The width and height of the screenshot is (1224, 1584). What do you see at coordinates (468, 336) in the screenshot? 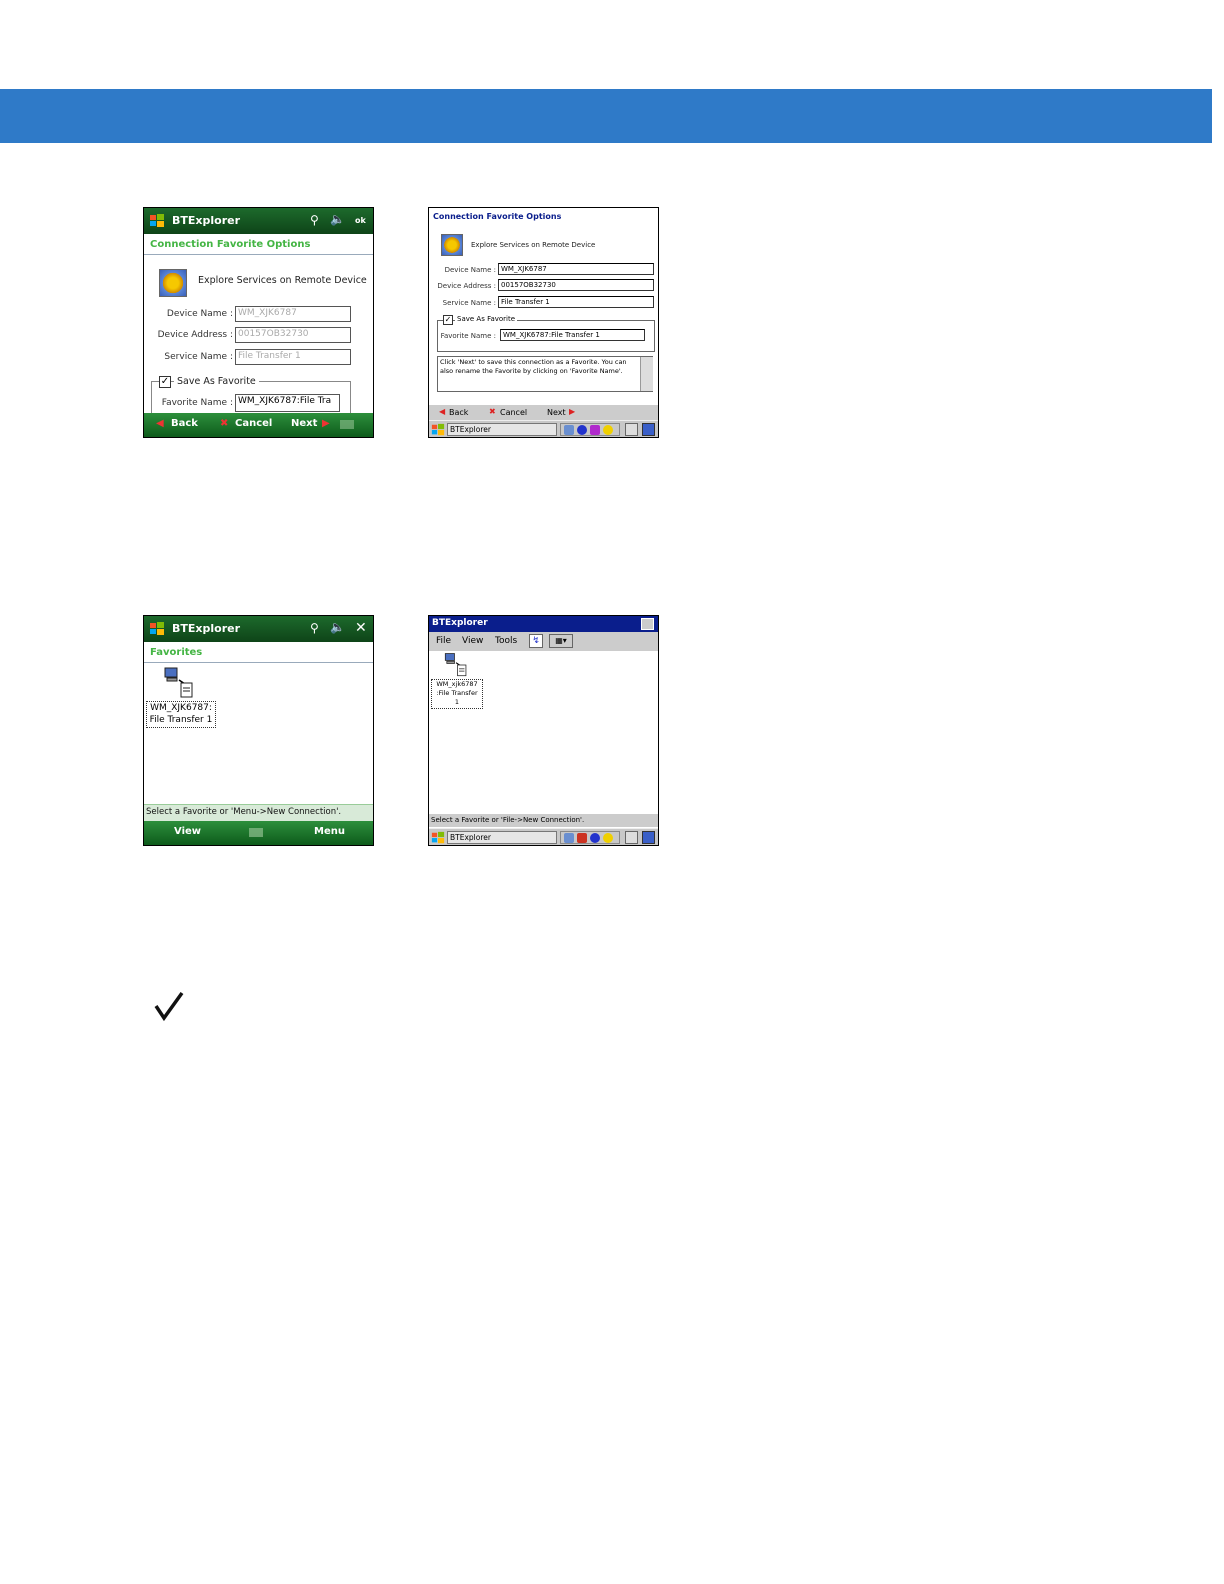
I see `favorite-name-label: Favorite Name :` at bounding box center [468, 336].